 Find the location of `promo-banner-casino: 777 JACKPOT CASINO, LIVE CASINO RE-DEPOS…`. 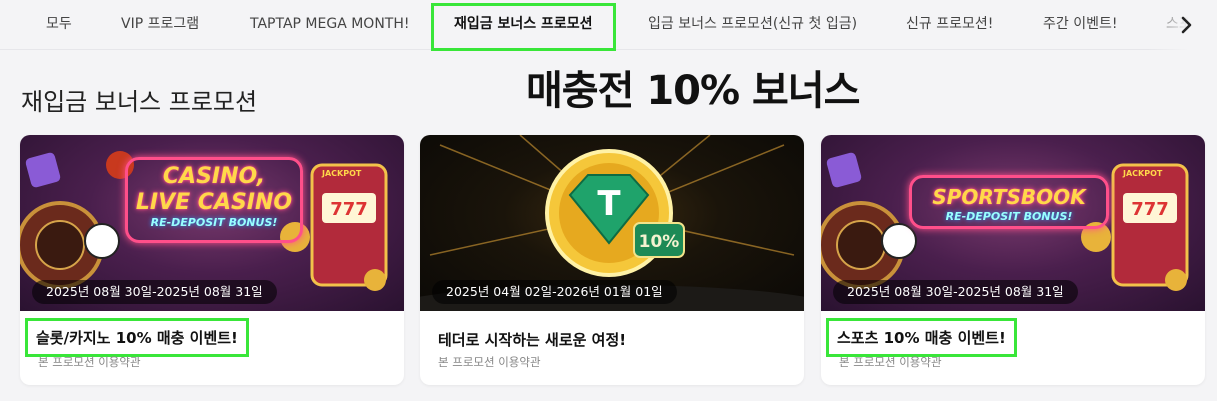

promo-banner-casino: 777 JACKPOT CASINO, LIVE CASINO RE-DEPOS… is located at coordinates (212, 223).